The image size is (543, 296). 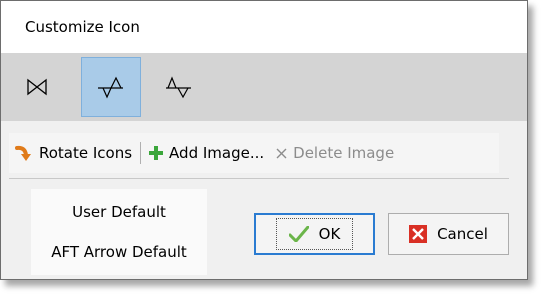 I want to click on icon-option-arrow-triangle, so click(x=111, y=87).